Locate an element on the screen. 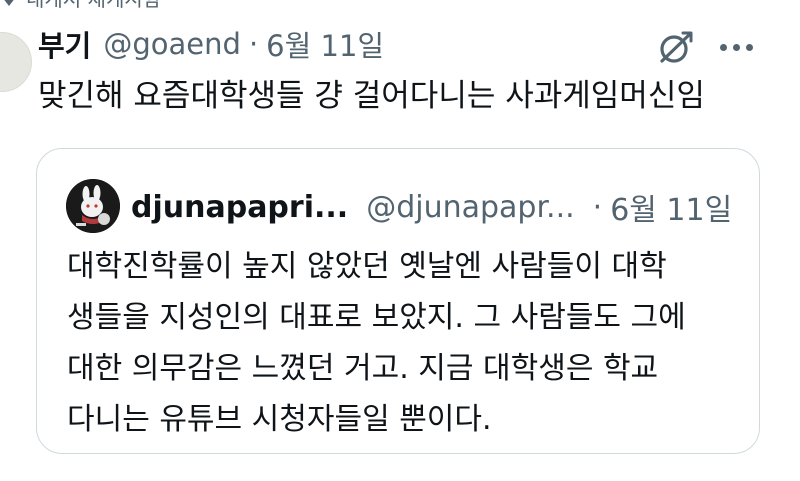 The width and height of the screenshot is (800, 481). more-options-icon is located at coordinates (739, 47).